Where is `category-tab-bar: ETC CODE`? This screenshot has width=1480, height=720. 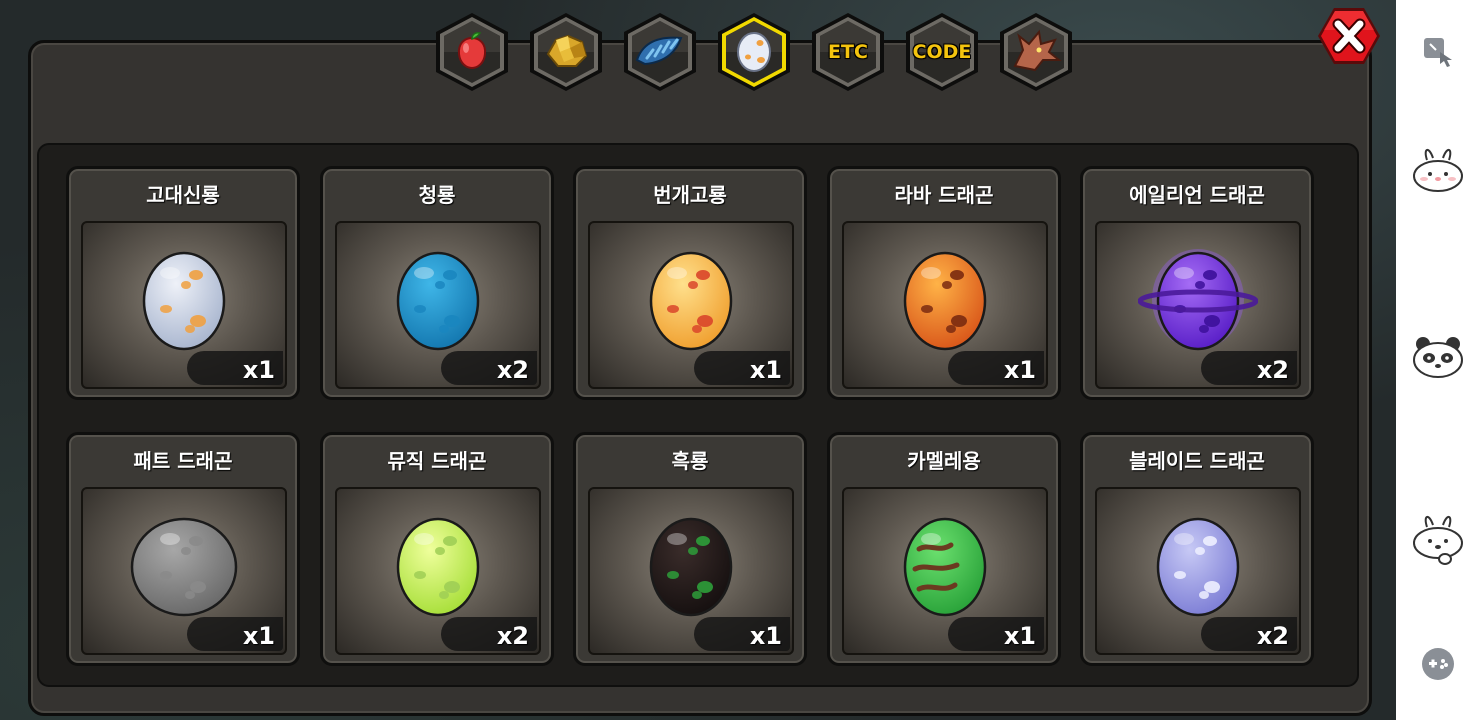 category-tab-bar: ETC CODE is located at coordinates (698, 50).